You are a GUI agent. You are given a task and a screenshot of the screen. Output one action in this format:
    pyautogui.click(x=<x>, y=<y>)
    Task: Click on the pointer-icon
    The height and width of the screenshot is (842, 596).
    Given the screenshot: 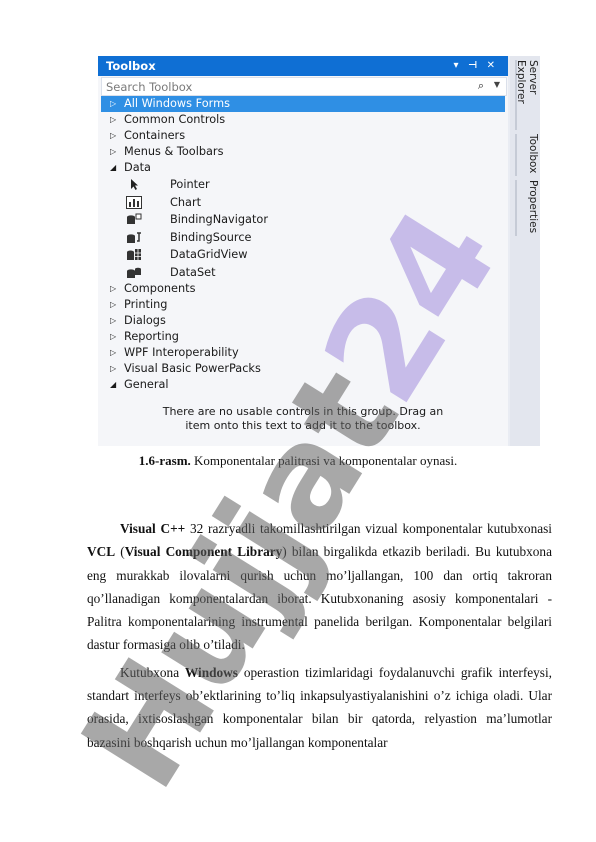 What is the action you would take?
    pyautogui.click(x=134, y=184)
    